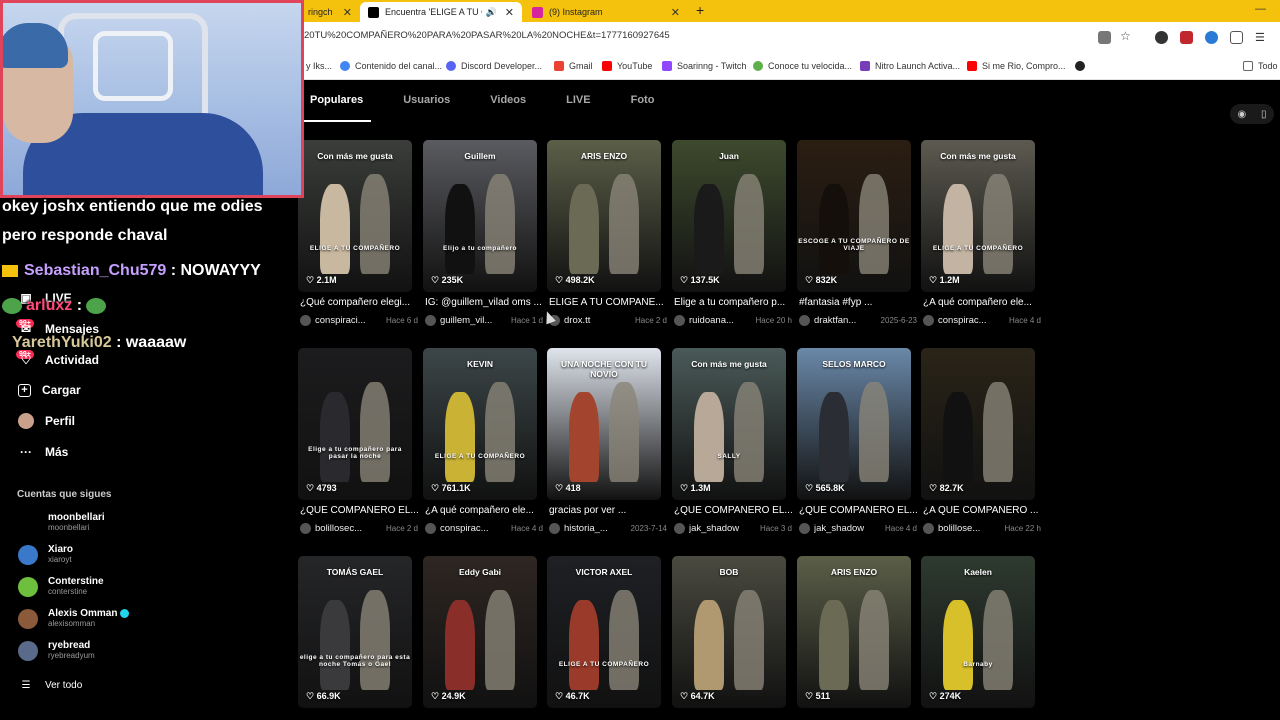 The image size is (1280, 720). What do you see at coordinates (46, 421) in the screenshot?
I see `sidebar-item-perfil: Perfil` at bounding box center [46, 421].